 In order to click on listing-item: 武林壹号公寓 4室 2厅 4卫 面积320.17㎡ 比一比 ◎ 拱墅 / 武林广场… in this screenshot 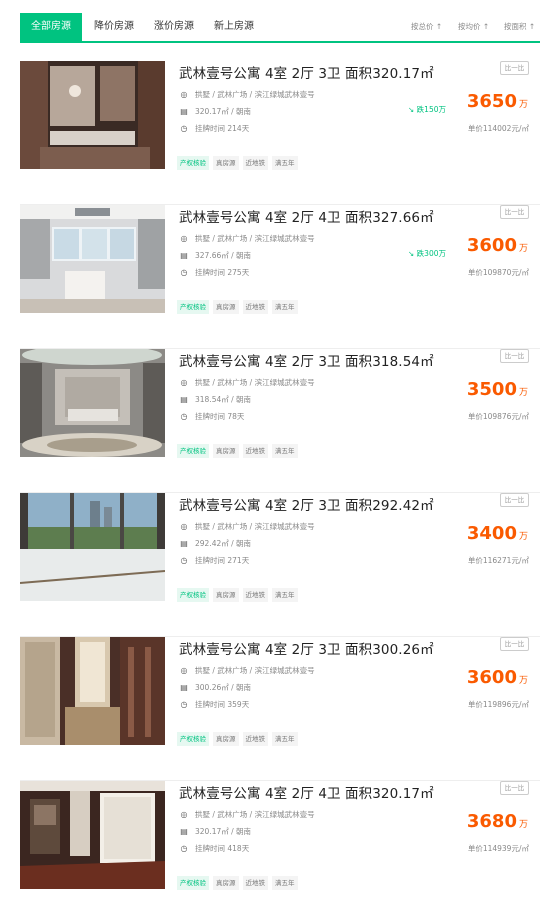, I will do `click(280, 844)`.